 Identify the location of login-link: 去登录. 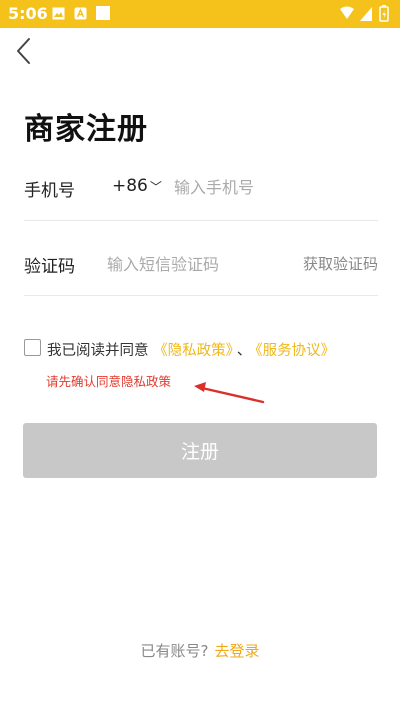
(236, 651).